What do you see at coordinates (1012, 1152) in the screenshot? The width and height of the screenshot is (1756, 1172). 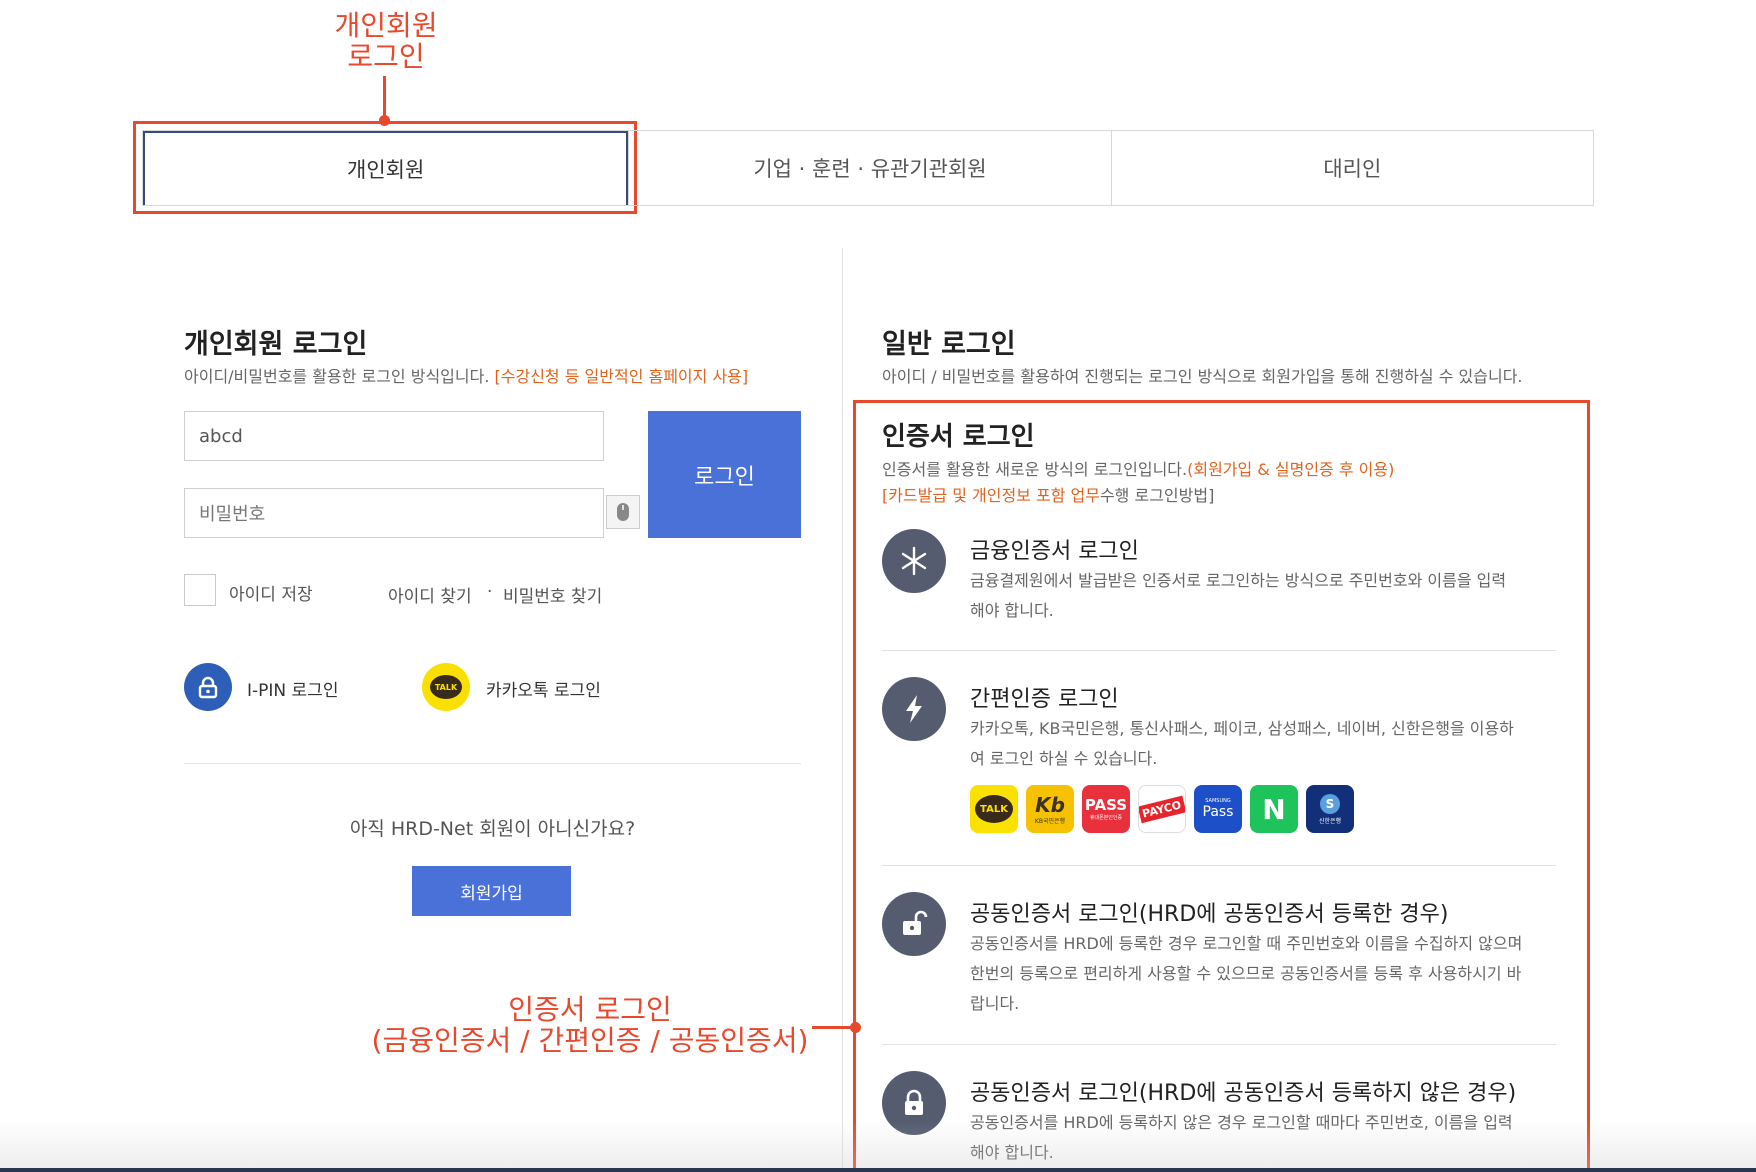 I see `joint-unreg-desc-line-2: 해야 합니다.` at bounding box center [1012, 1152].